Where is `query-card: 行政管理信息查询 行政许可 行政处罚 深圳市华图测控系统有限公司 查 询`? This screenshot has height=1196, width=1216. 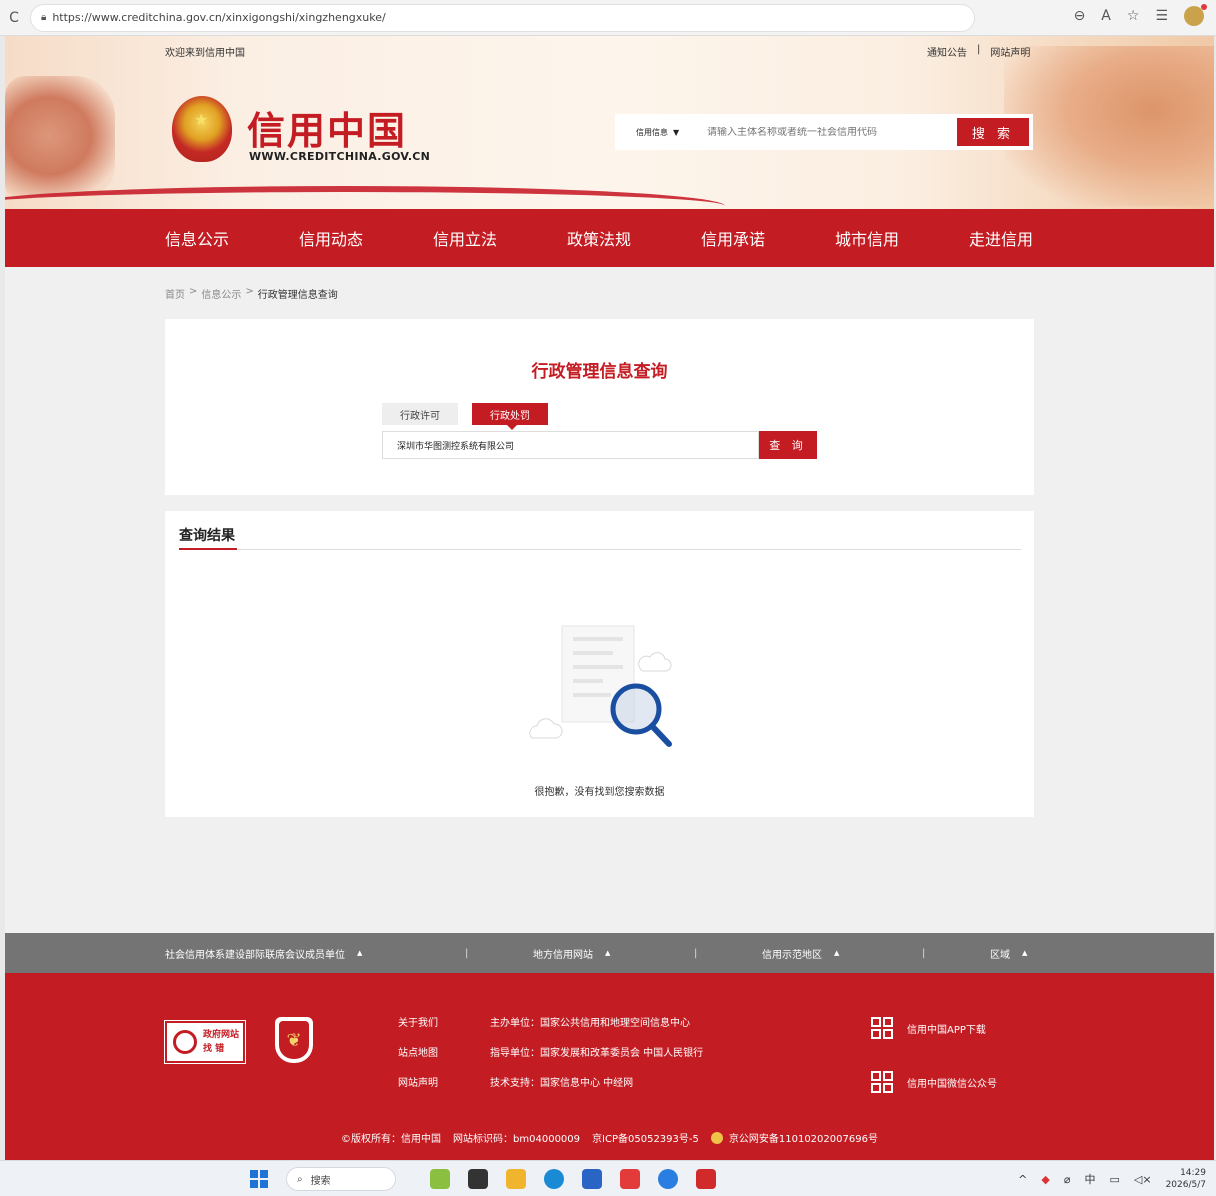
query-card: 行政管理信息查询 行政许可 行政处罚 深圳市华图测控系统有限公司 查 询 is located at coordinates (599, 407).